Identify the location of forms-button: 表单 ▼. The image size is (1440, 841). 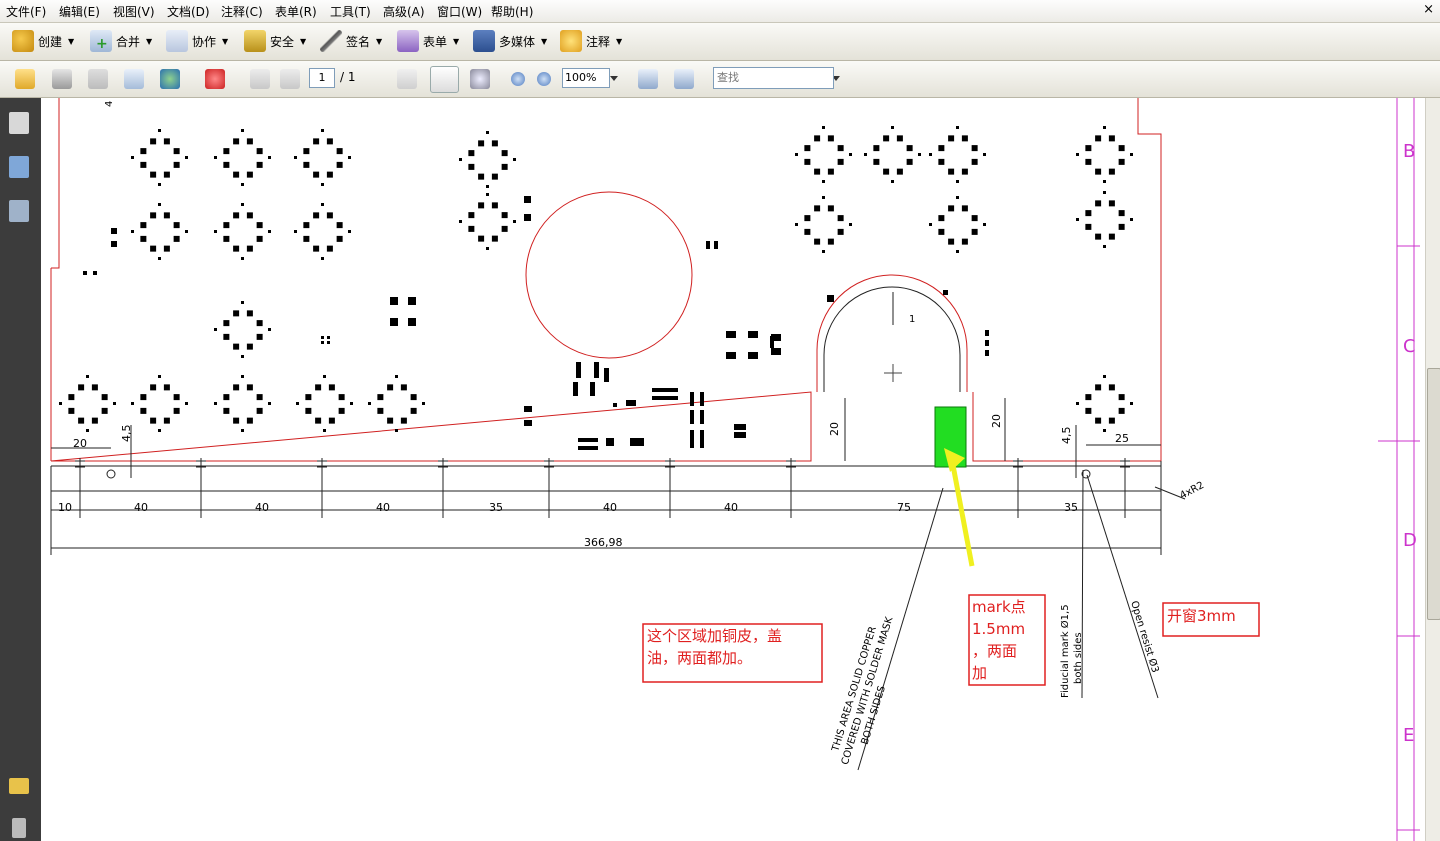
(428, 41).